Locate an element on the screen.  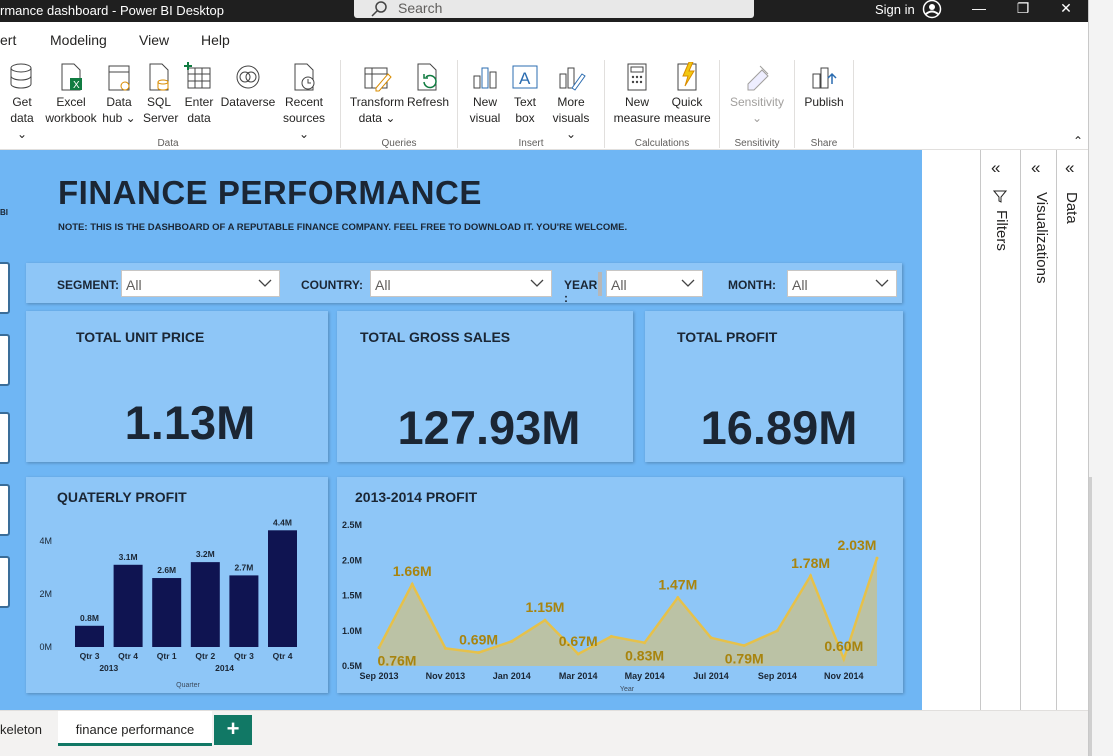
x-group-label: 2014 is located at coordinates (224, 668).